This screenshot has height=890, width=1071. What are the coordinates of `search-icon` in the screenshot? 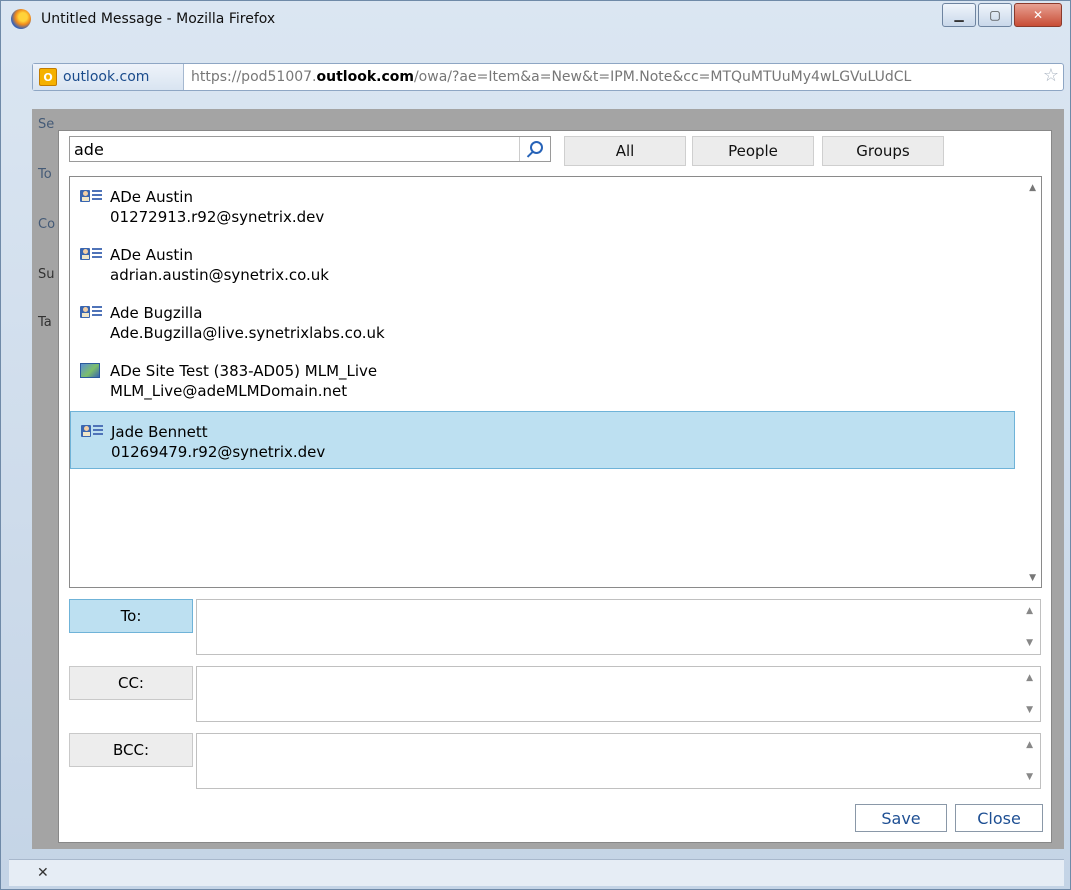 It's located at (536, 147).